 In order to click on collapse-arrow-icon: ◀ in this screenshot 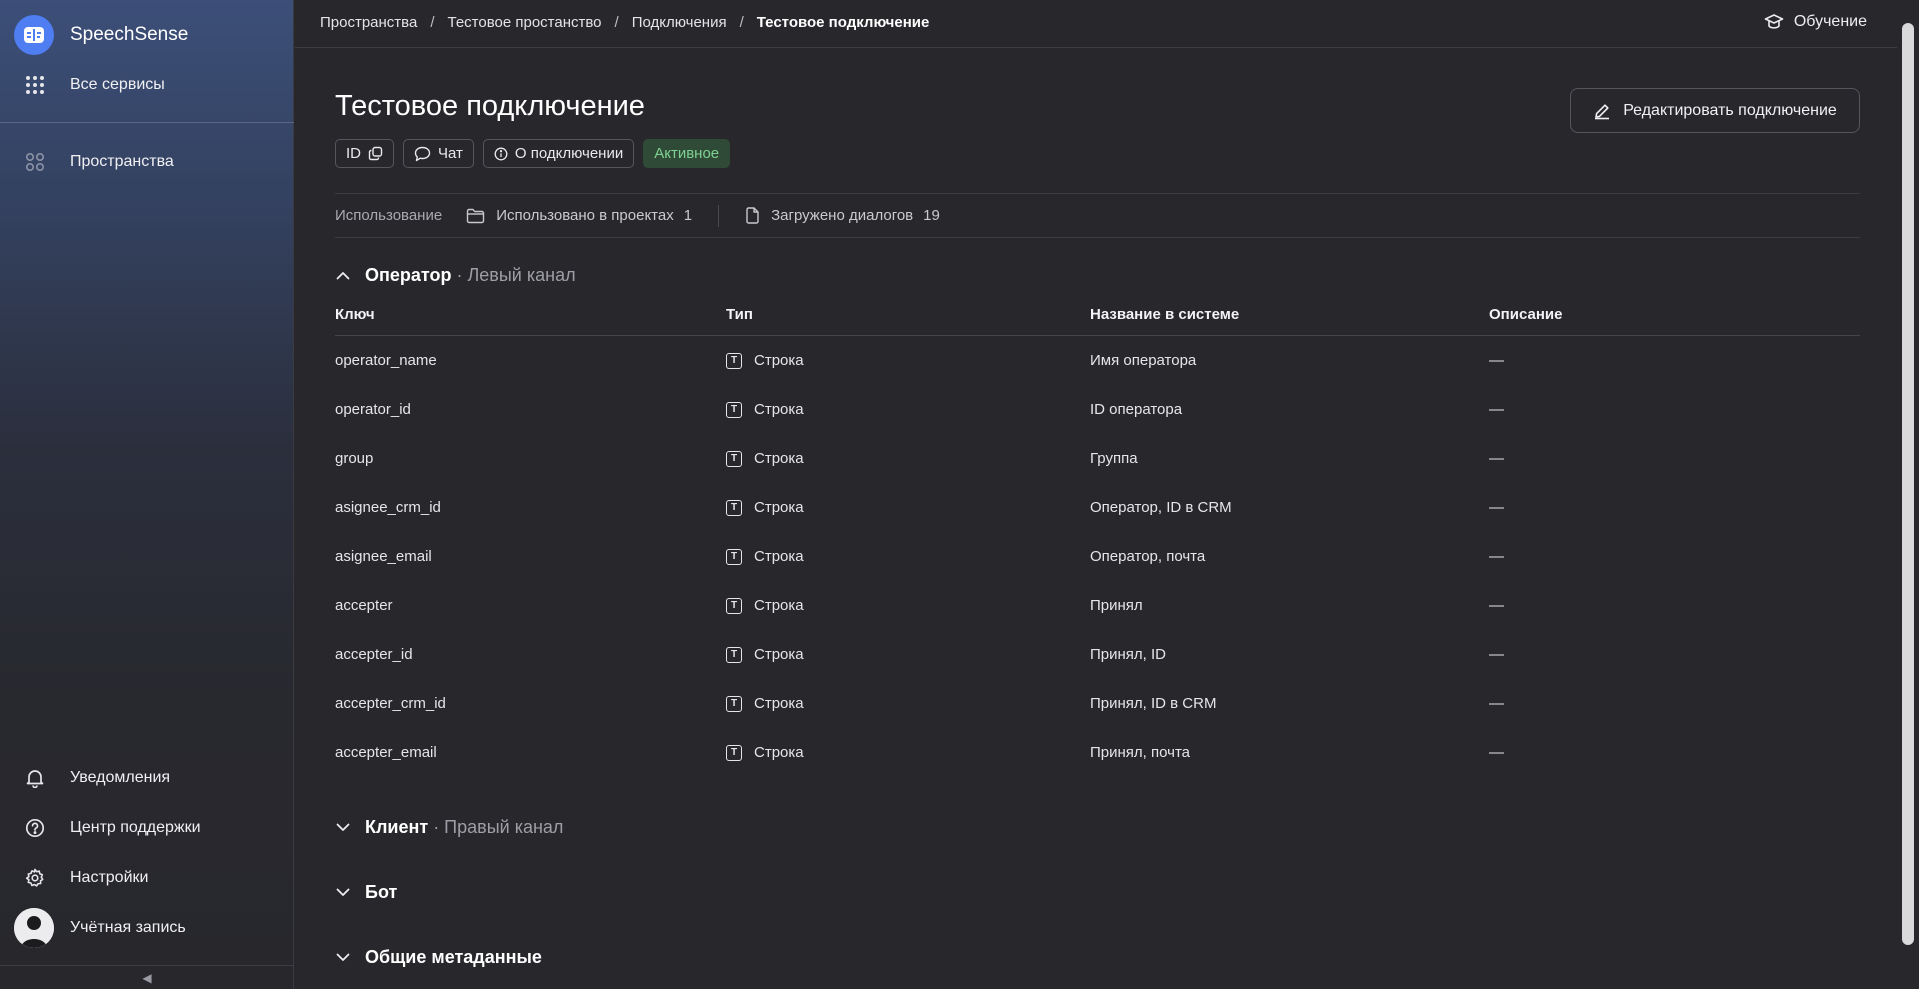, I will do `click(147, 977)`.